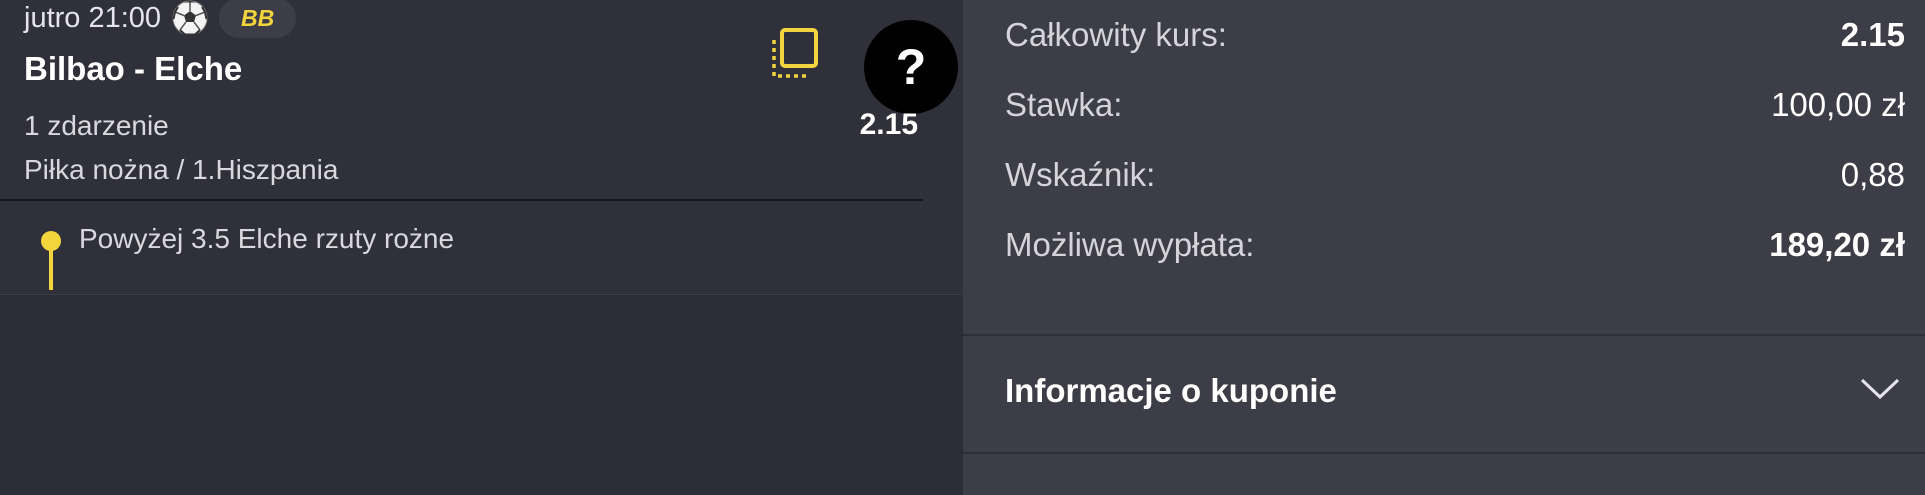 This screenshot has height=495, width=1925. I want to click on bet-builder-badge: BB, so click(258, 19).